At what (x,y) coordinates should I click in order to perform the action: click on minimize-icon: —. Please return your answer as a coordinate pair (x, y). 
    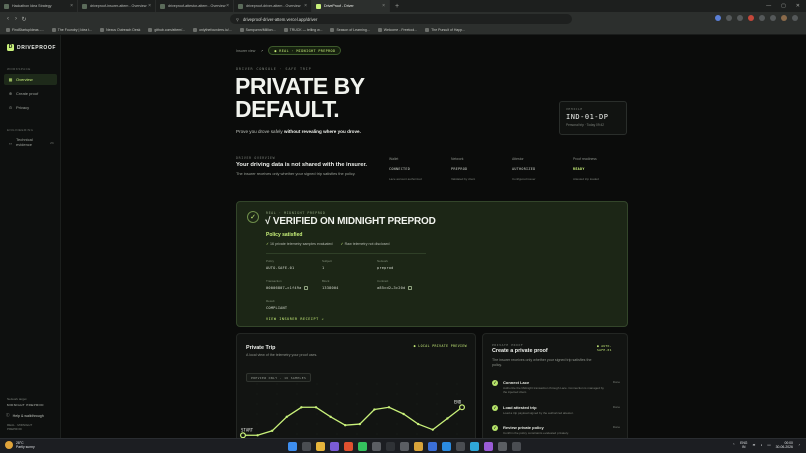
    Looking at the image, I should click on (768, 6).